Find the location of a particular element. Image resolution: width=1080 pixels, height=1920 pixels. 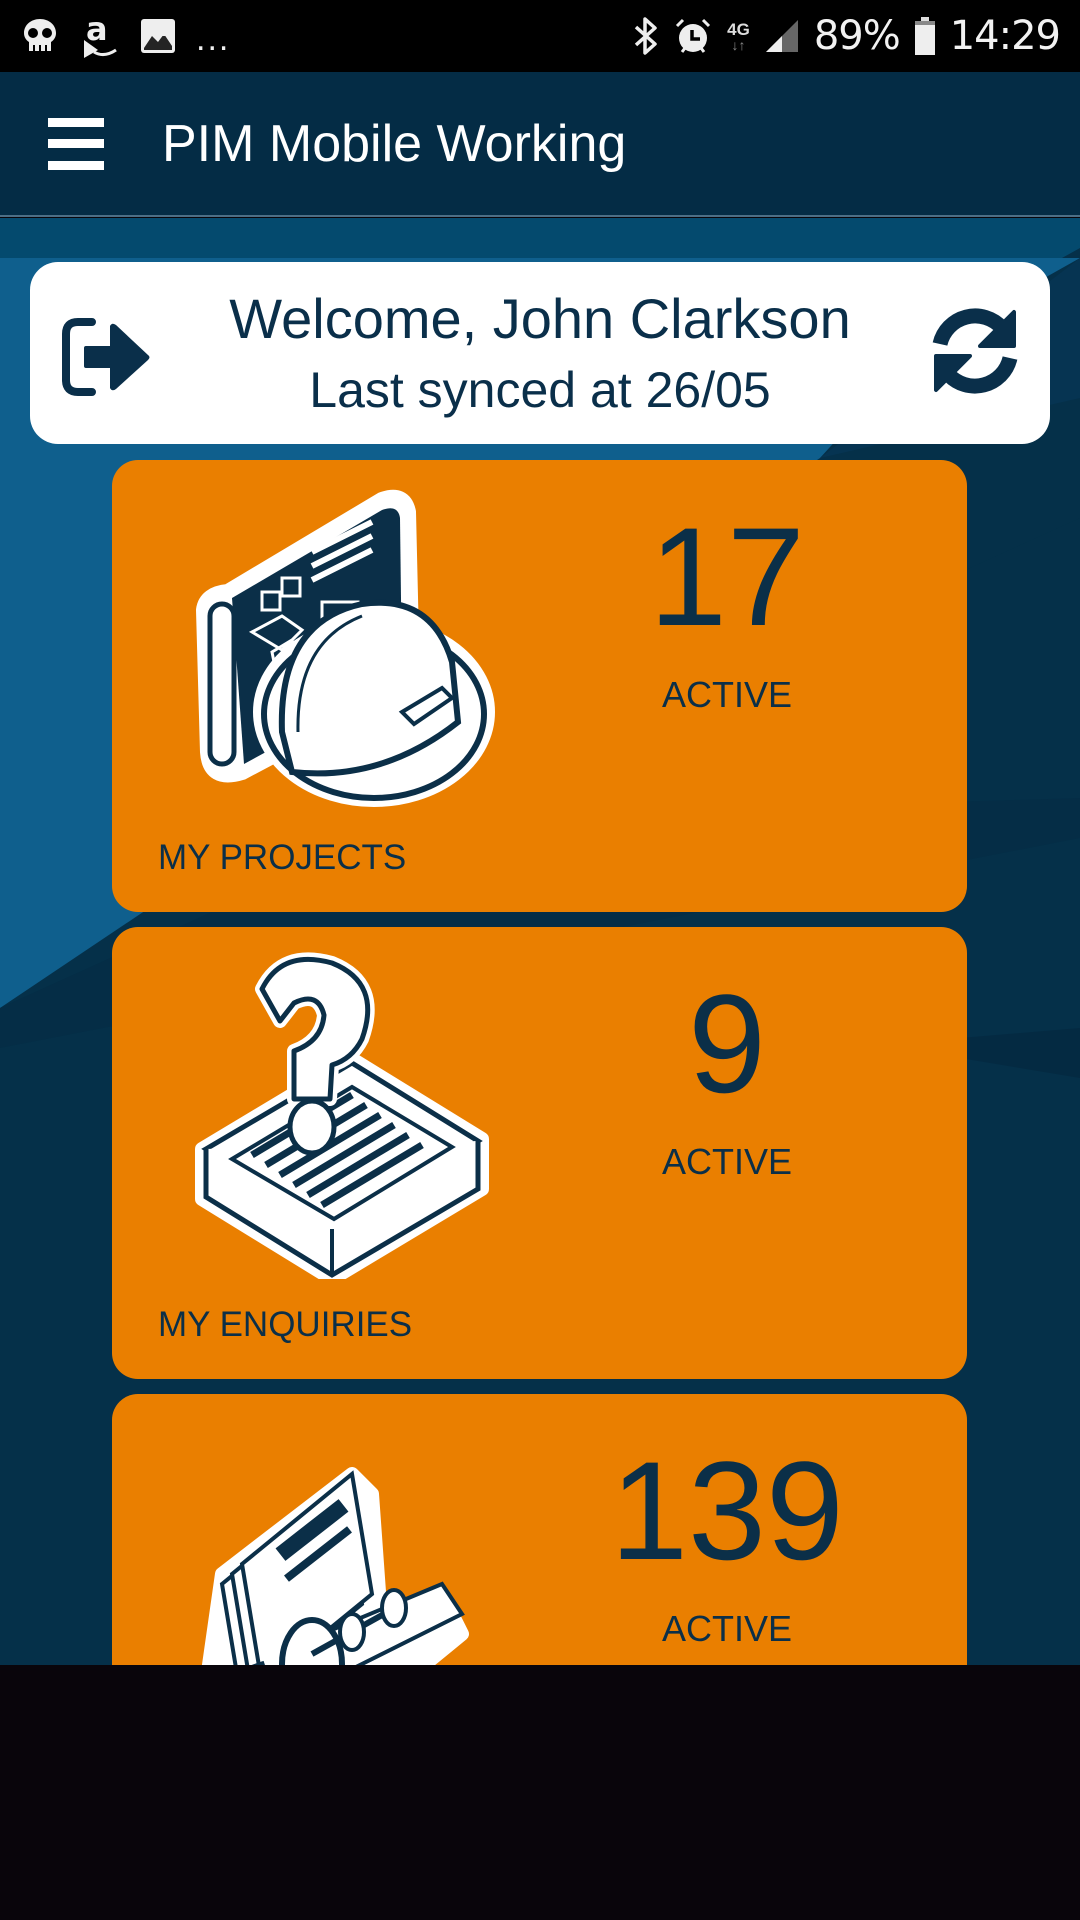

empty-bottom-area is located at coordinates (540, 1792).